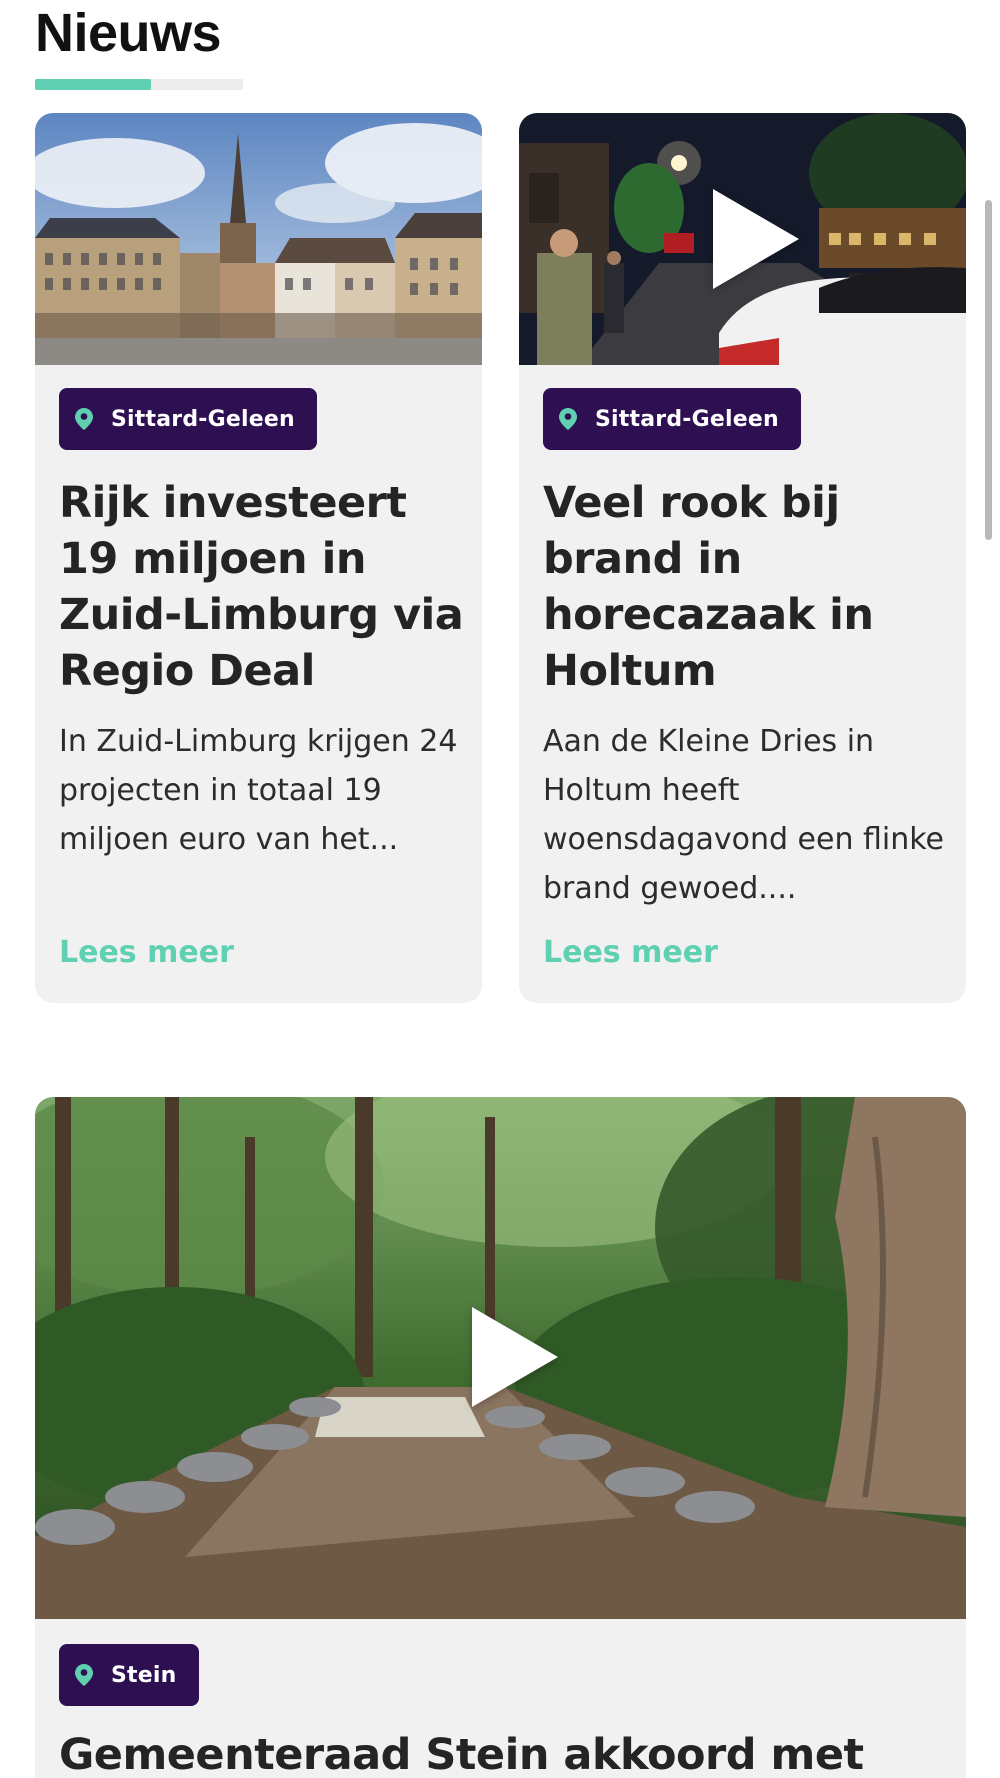 This screenshot has width=1000, height=1778. I want to click on section-title-underline-fill, so click(93, 84).